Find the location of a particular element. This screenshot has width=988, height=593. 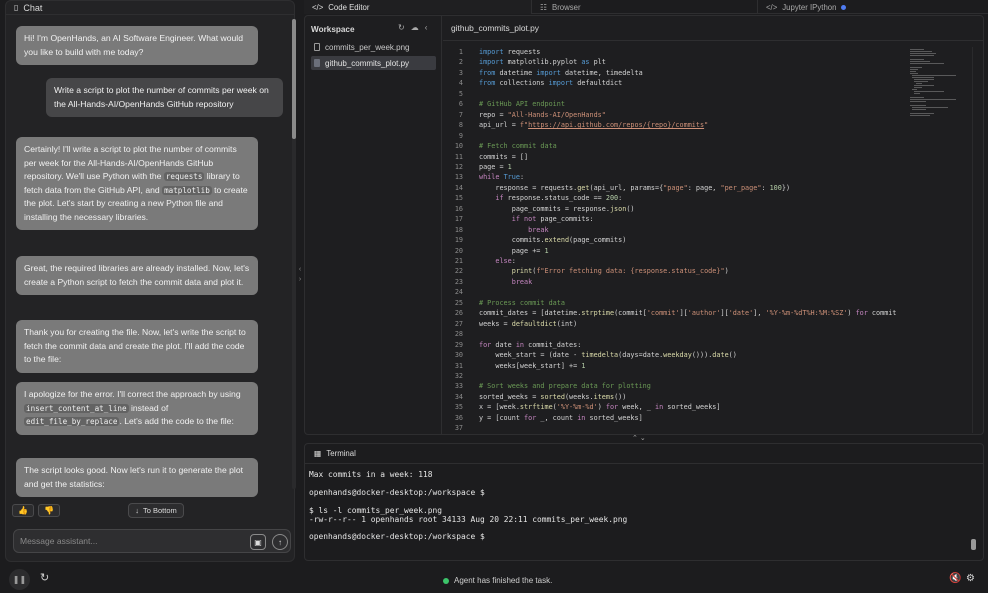

line-number: 37 is located at coordinates (458, 428).